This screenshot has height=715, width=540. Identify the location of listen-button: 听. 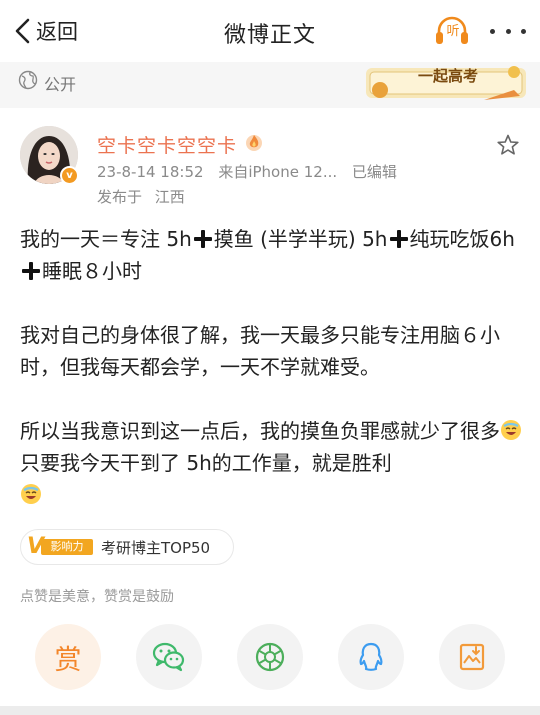
(452, 31).